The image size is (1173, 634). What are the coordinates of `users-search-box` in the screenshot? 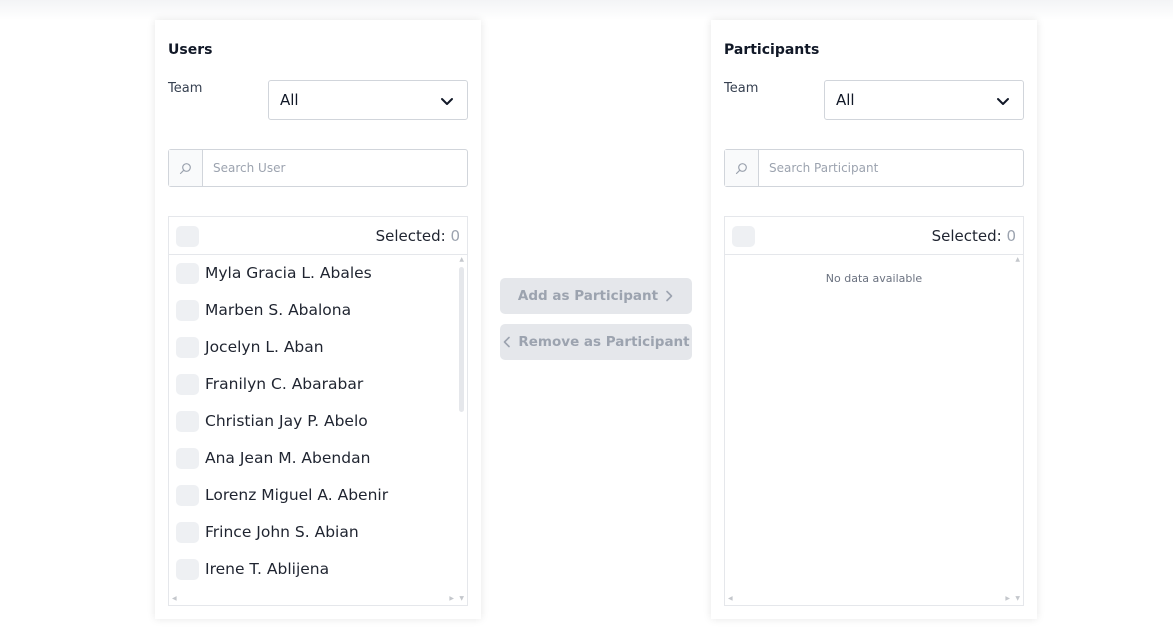 It's located at (318, 168).